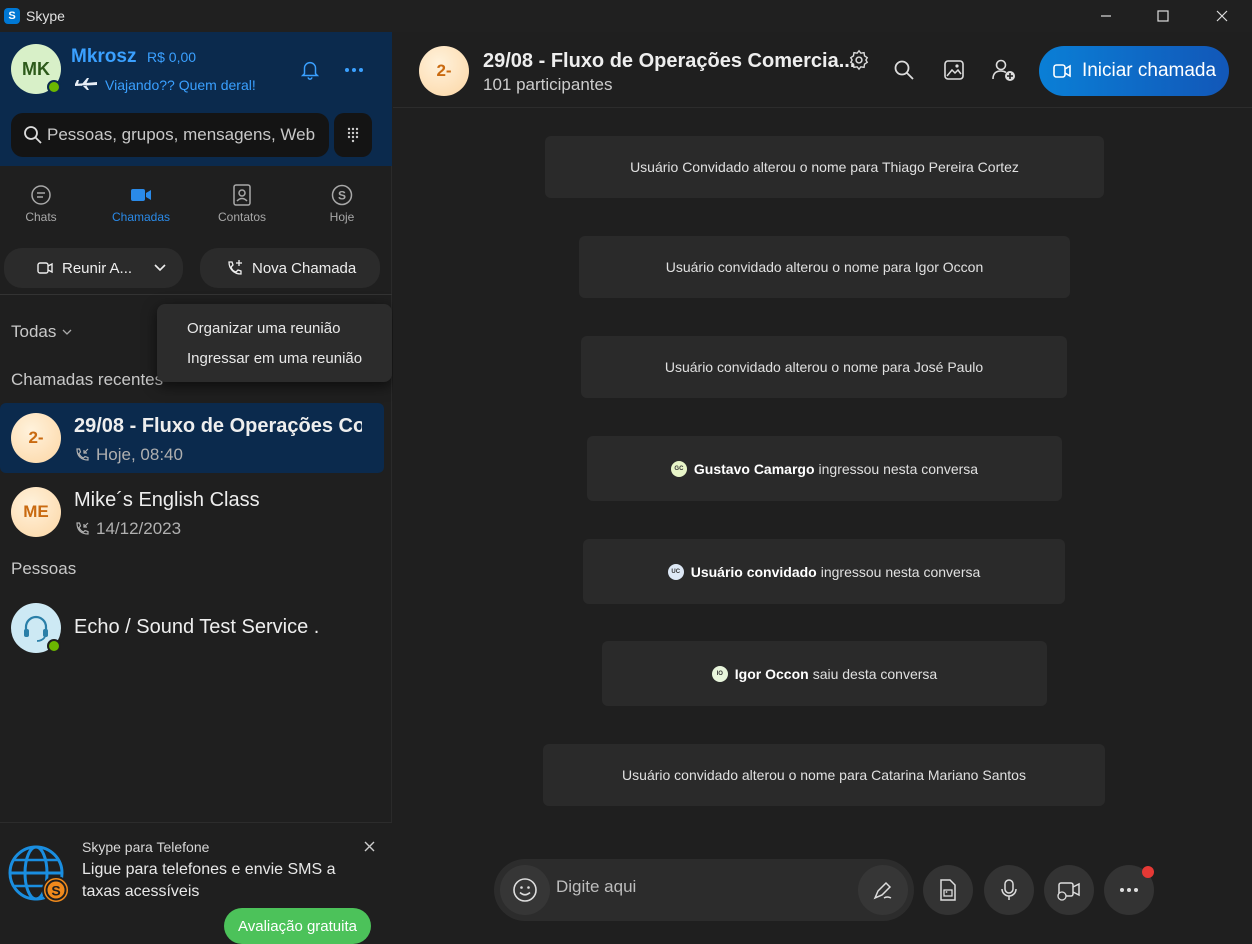 The image size is (1252, 944). I want to click on promo-close-button, so click(369, 846).